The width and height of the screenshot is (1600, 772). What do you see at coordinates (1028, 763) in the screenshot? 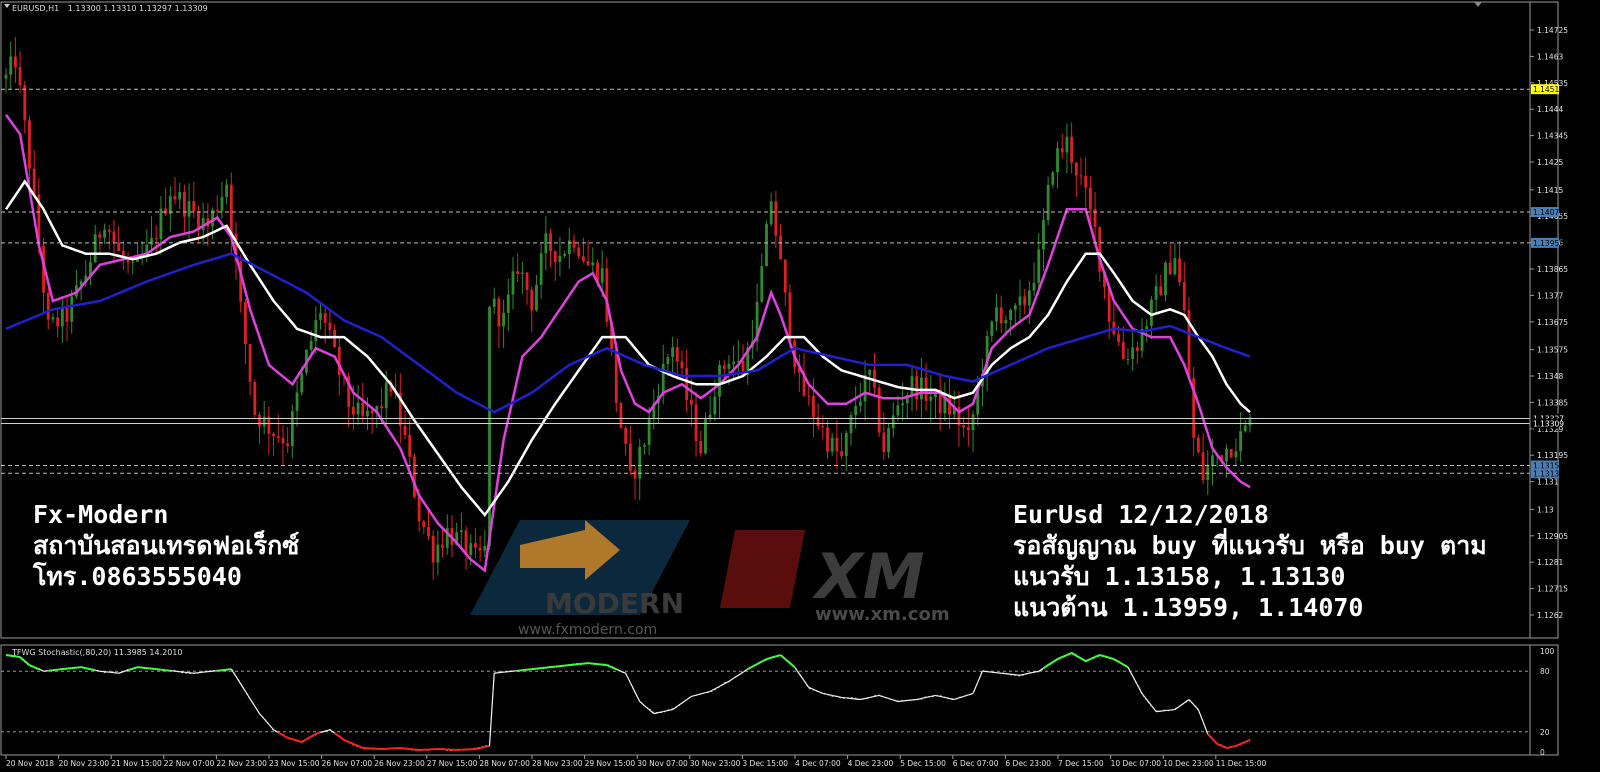
I see `time-tick-label: 6 Dec 23:00` at bounding box center [1028, 763].